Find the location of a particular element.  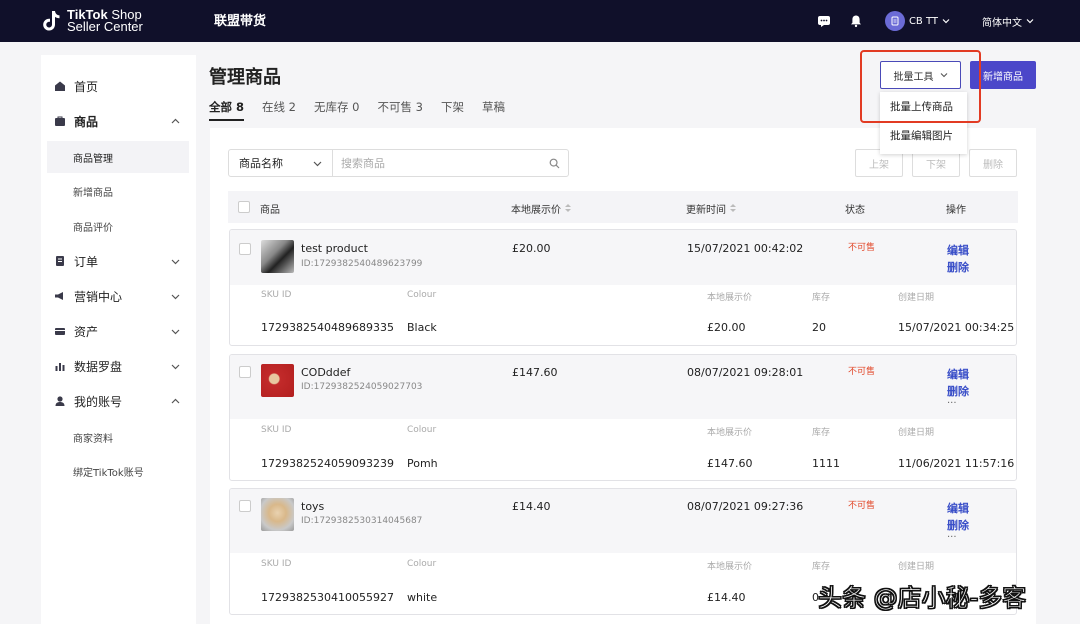

column-actions: 操作 is located at coordinates (956, 210).